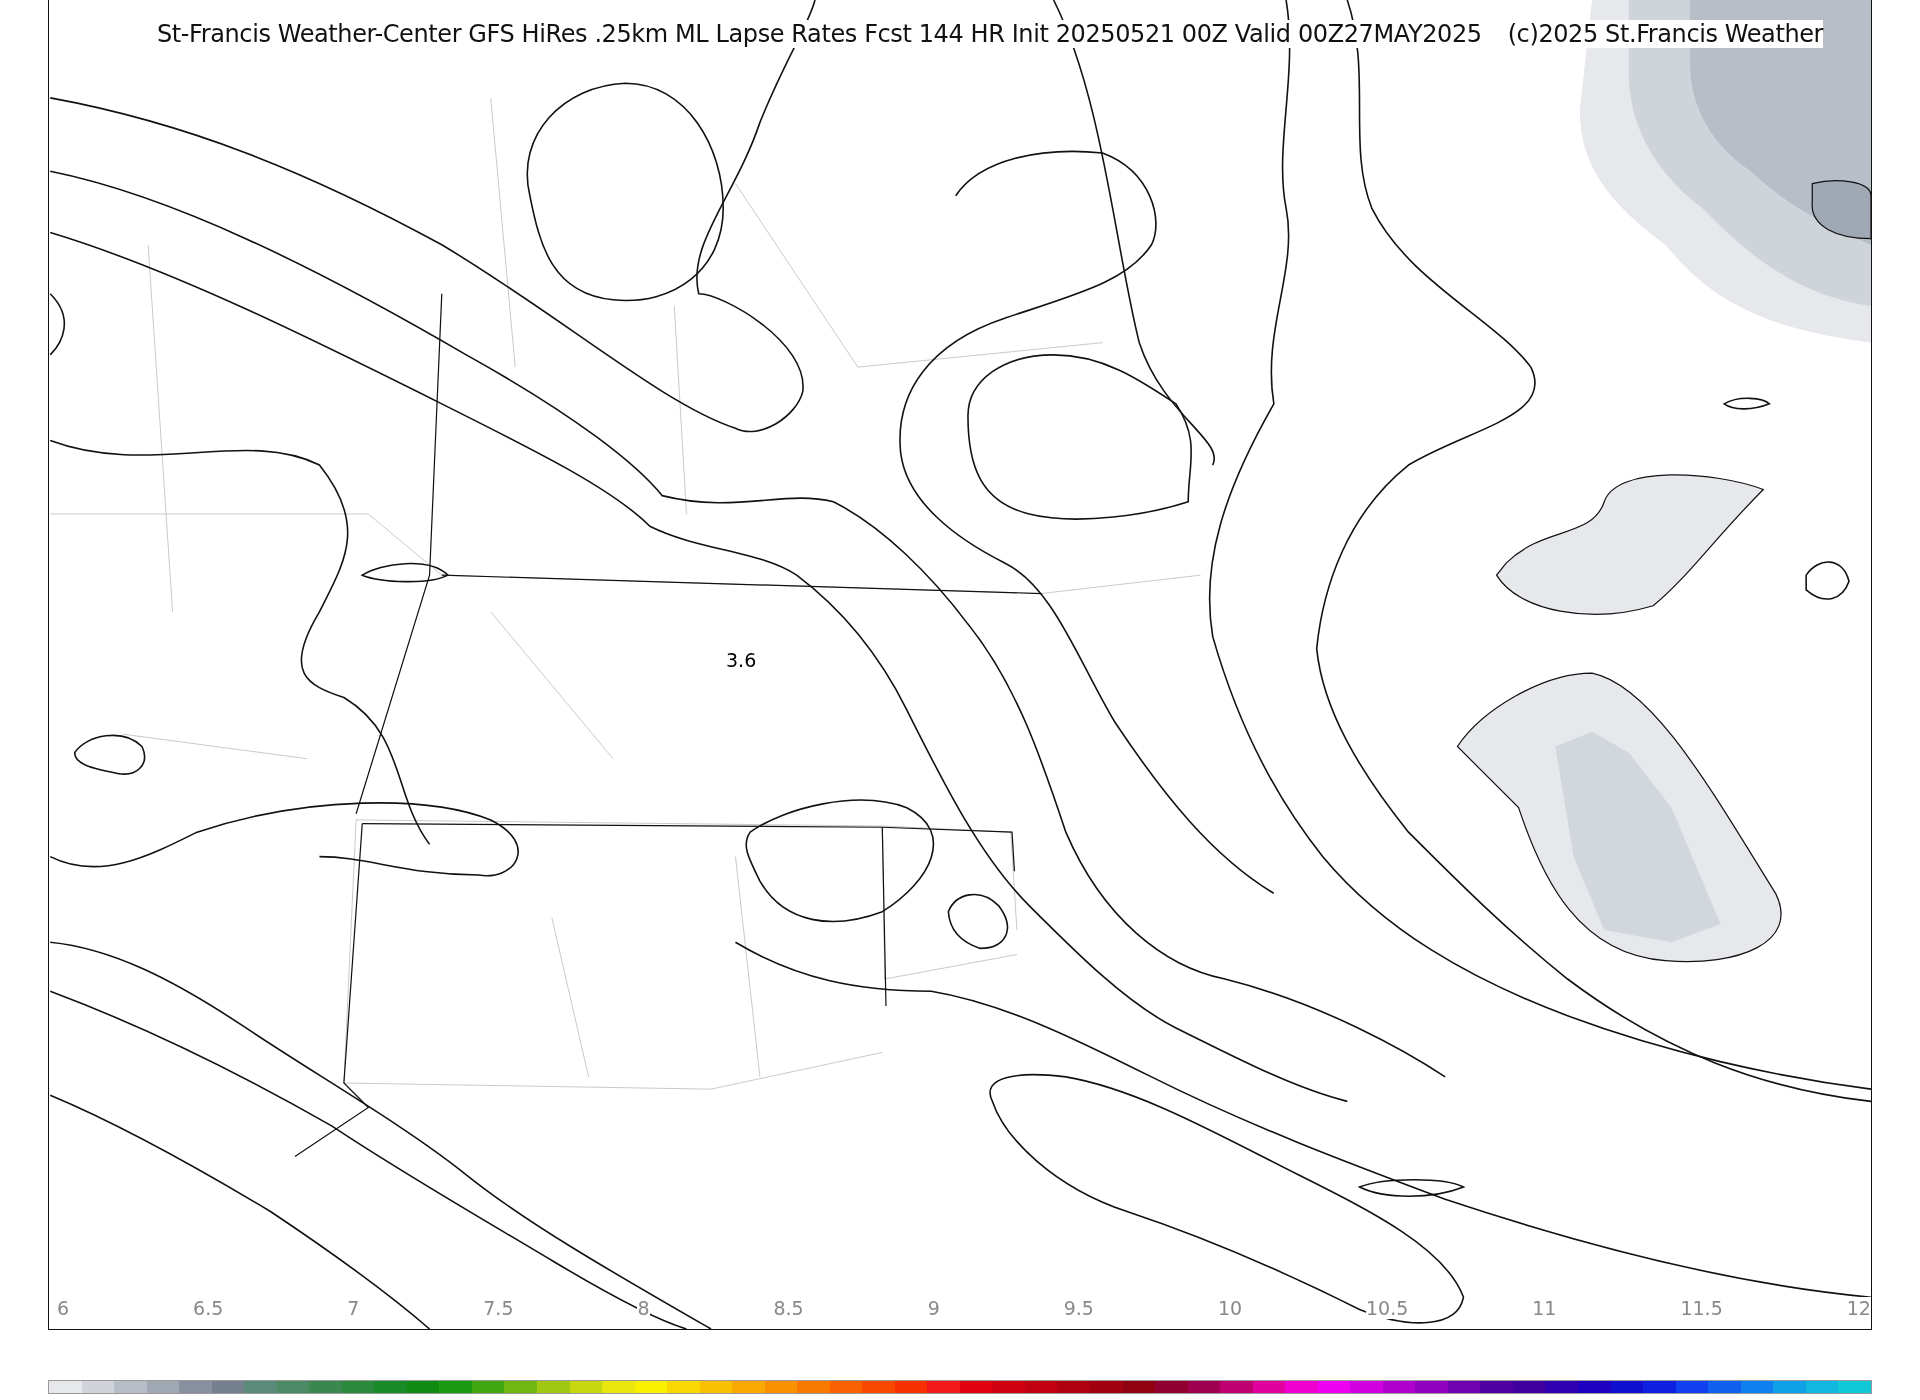 Image resolution: width=1920 pixels, height=1400 pixels. I want to click on contour-label: 3.6, so click(741, 660).